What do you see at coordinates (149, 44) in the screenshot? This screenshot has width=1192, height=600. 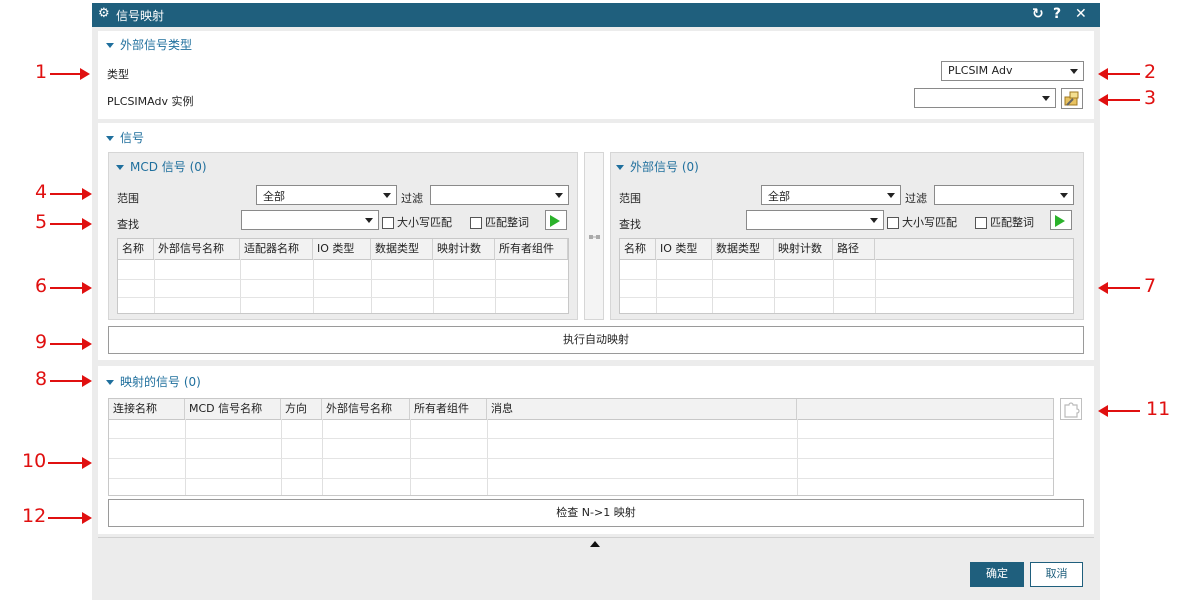 I see `external-type-header: 外部信号类型` at bounding box center [149, 44].